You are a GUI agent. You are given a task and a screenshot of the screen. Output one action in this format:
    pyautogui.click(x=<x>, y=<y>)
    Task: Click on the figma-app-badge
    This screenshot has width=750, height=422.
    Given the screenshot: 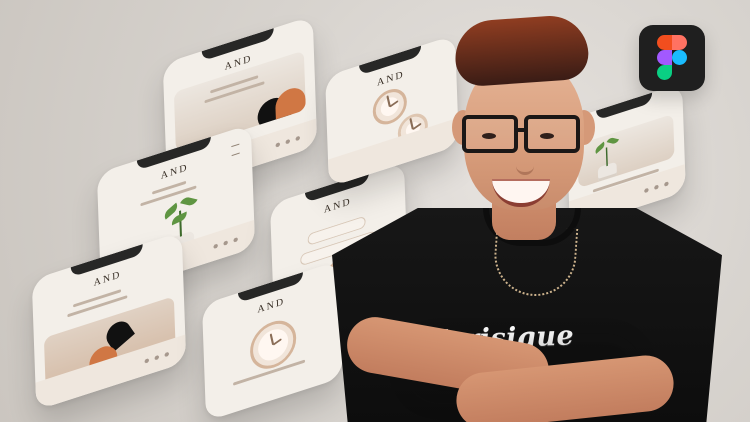 What is the action you would take?
    pyautogui.click(x=672, y=58)
    